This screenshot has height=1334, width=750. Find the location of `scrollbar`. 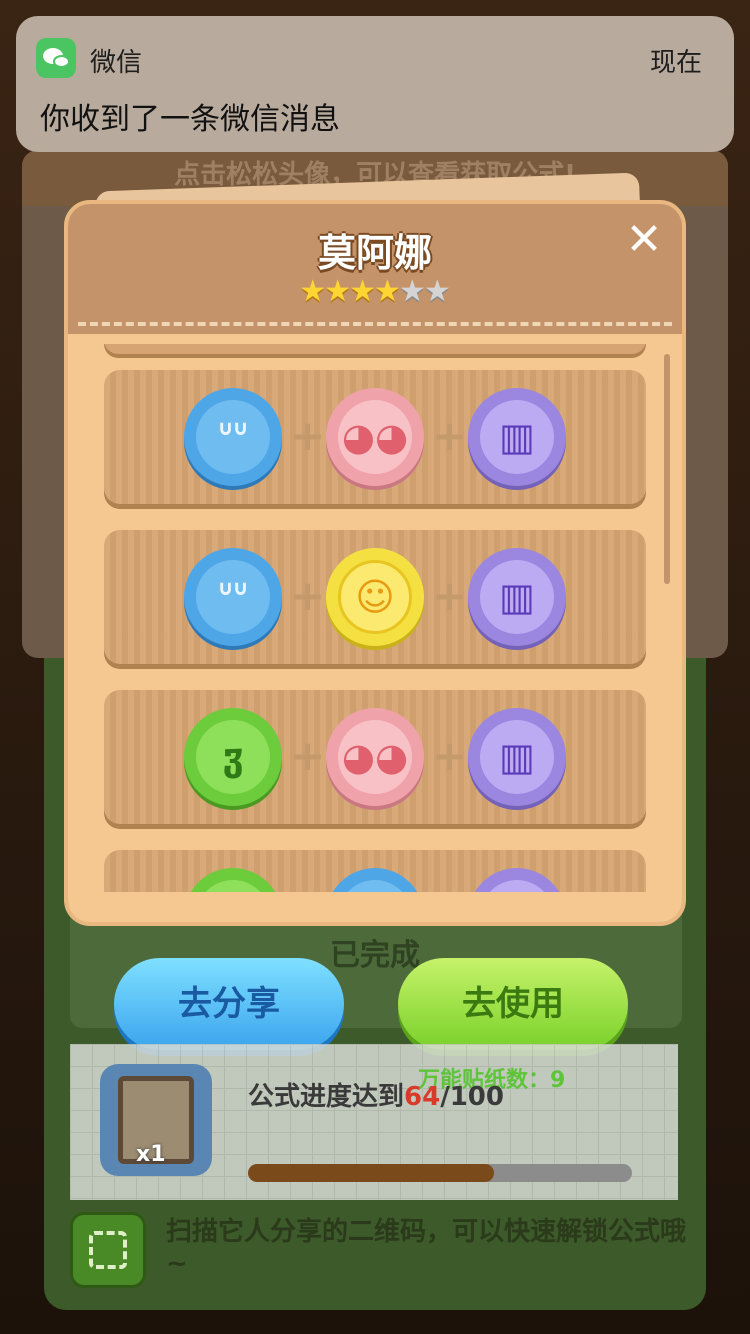

scrollbar is located at coordinates (667, 469).